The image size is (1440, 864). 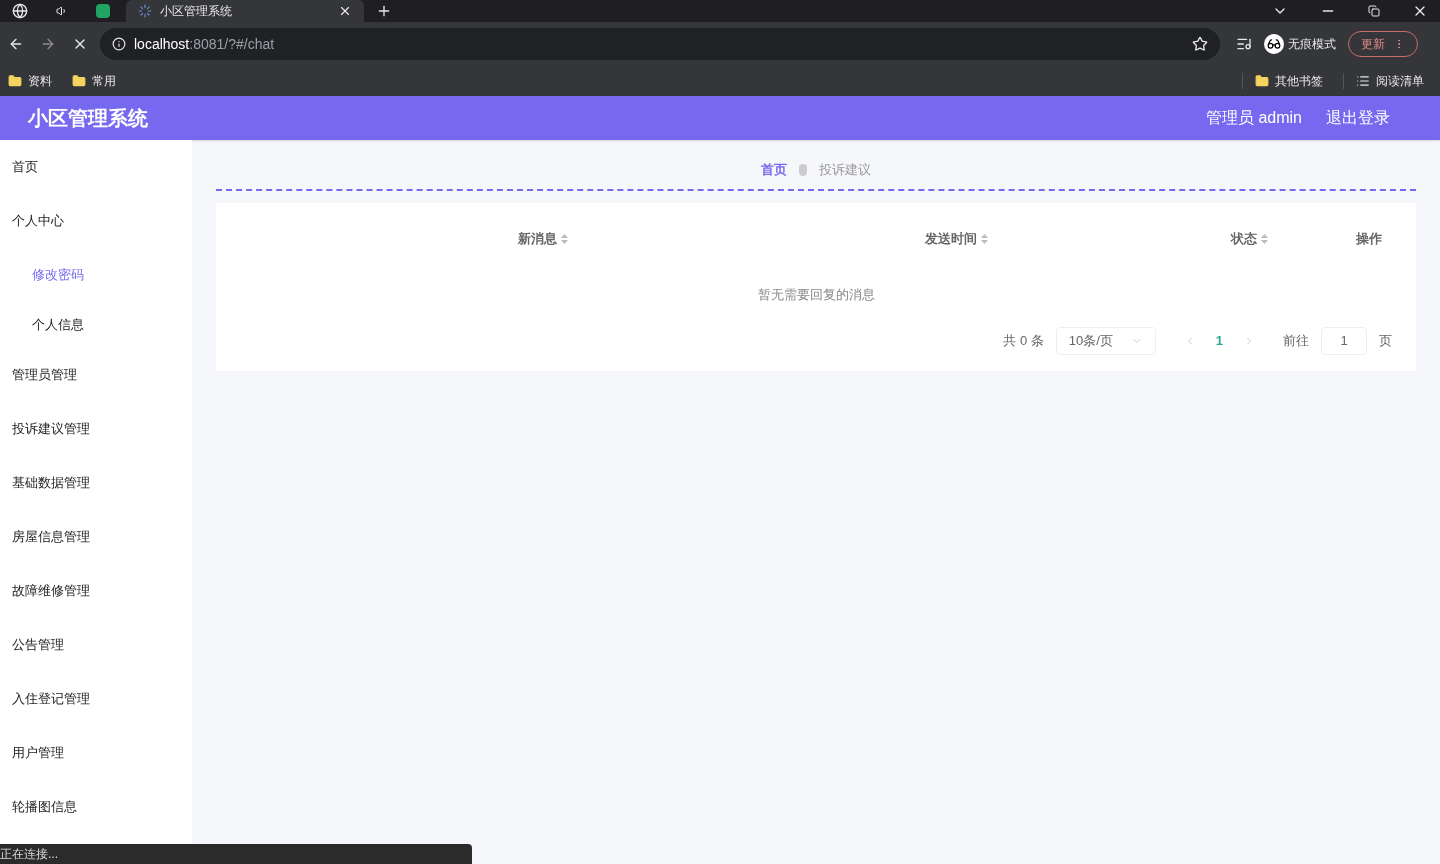 I want to click on sidebar-item: 故障维修管理, so click(x=51, y=590).